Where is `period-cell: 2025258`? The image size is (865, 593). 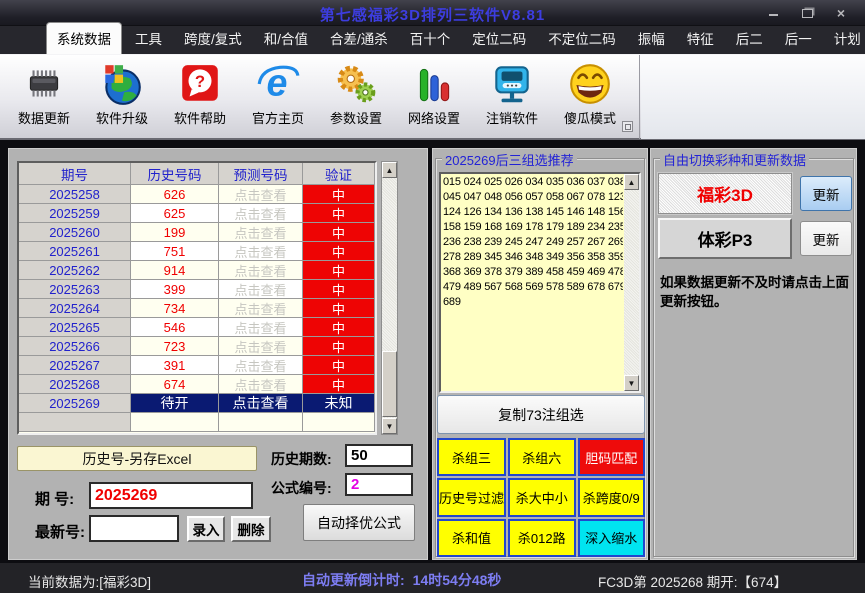 period-cell: 2025258 is located at coordinates (75, 194).